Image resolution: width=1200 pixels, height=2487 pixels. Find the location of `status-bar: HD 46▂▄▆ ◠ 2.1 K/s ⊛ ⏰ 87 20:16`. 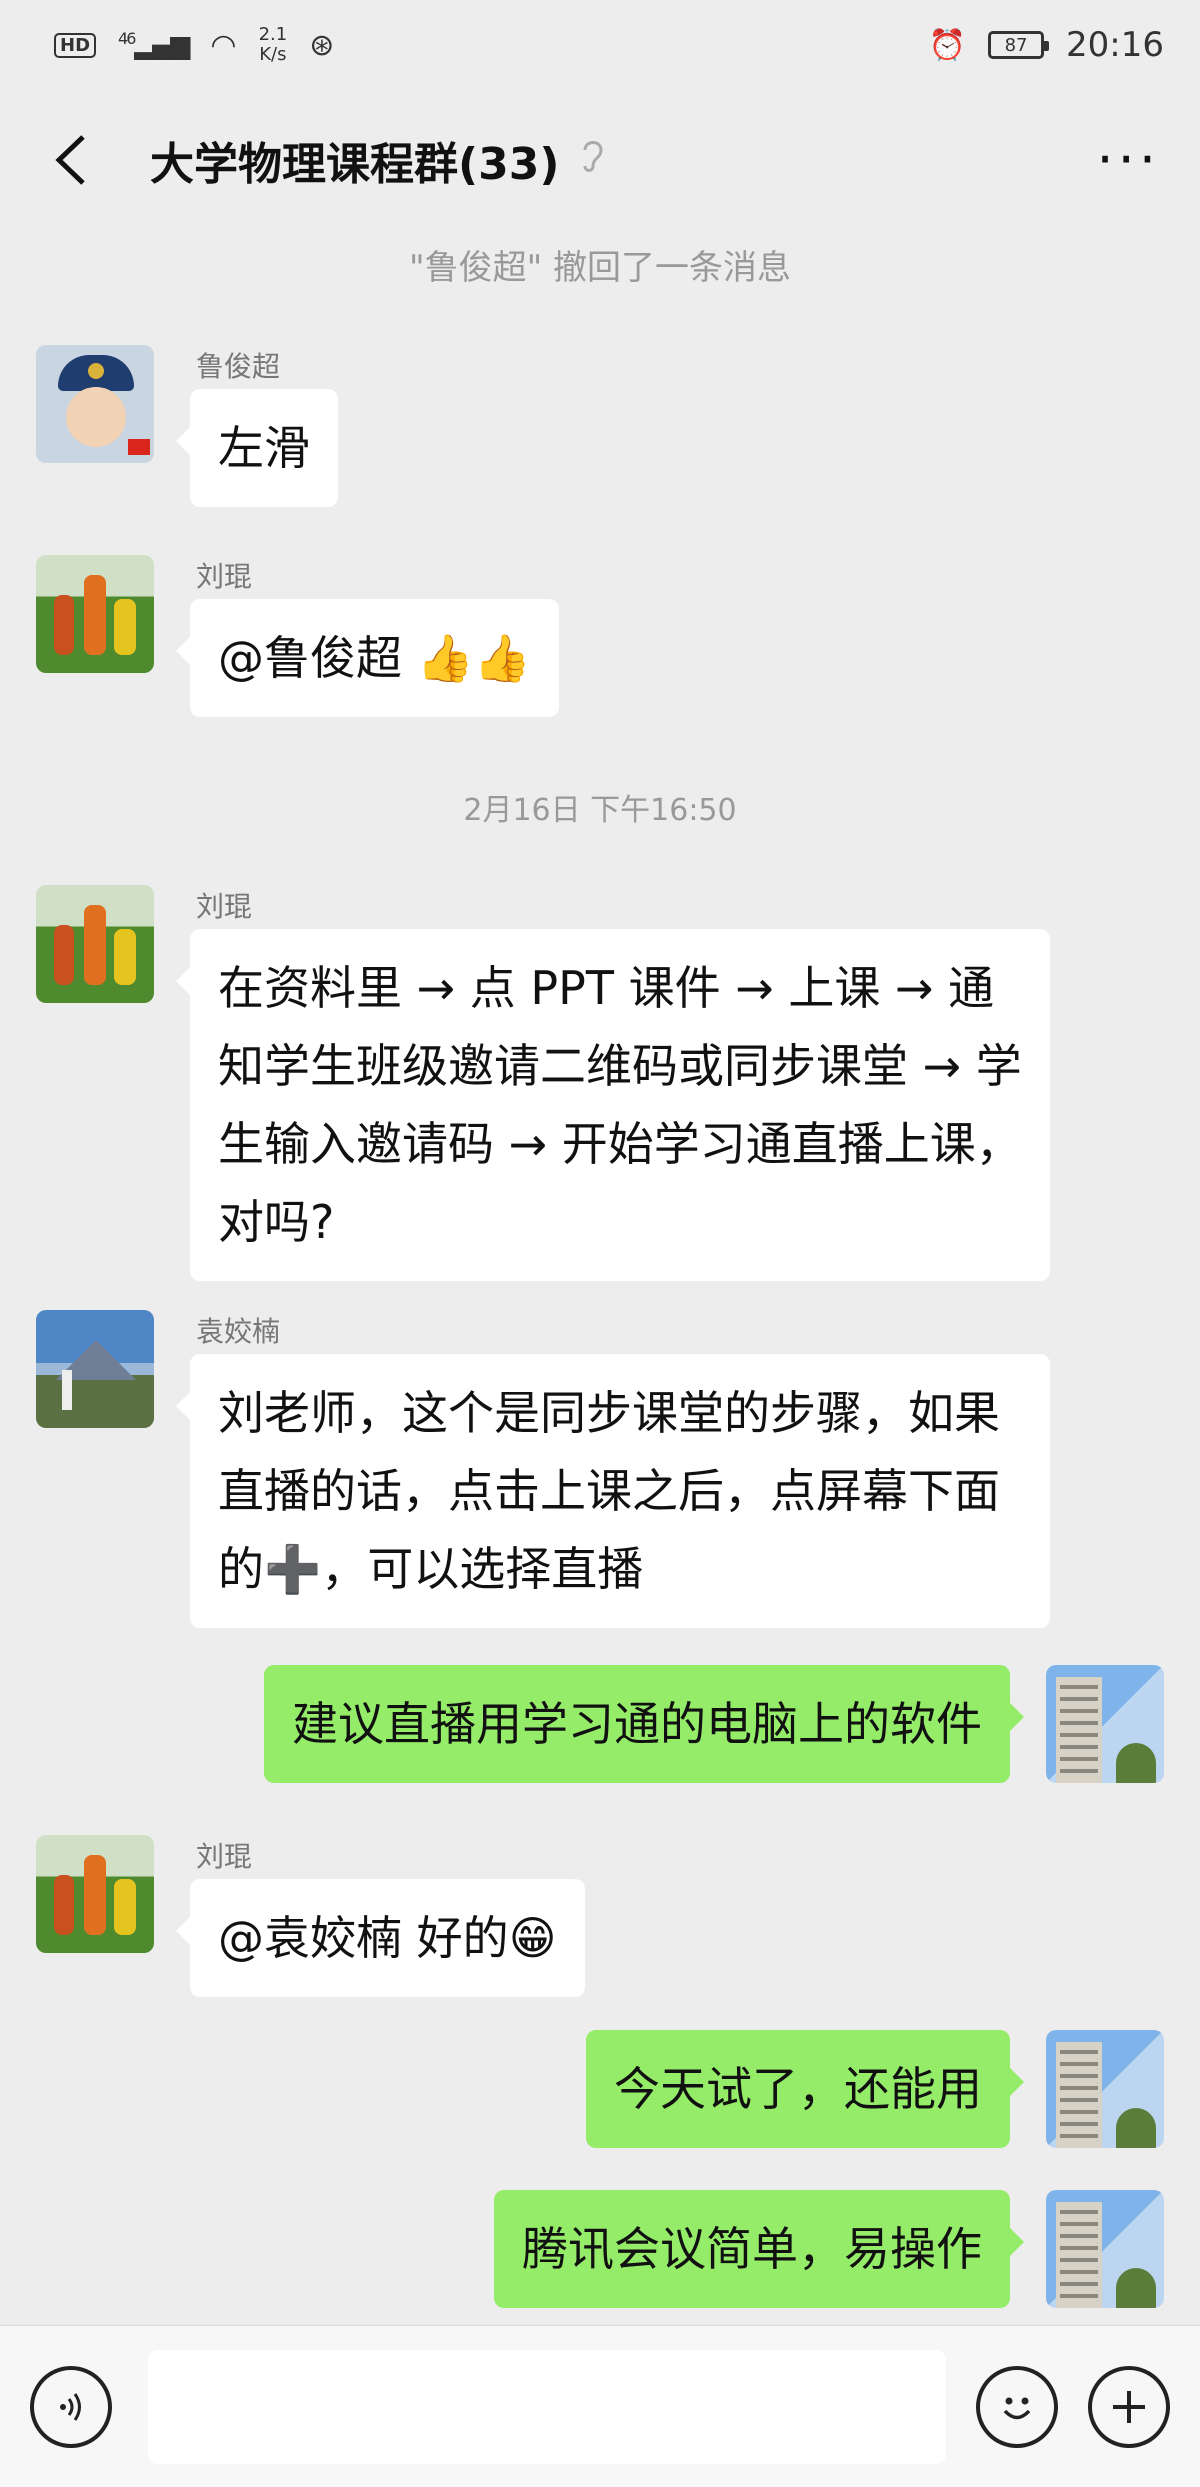

status-bar: HD 46▂▄▆ ◠ 2.1 K/s ⊛ ⏰ 87 20:16 is located at coordinates (600, 45).